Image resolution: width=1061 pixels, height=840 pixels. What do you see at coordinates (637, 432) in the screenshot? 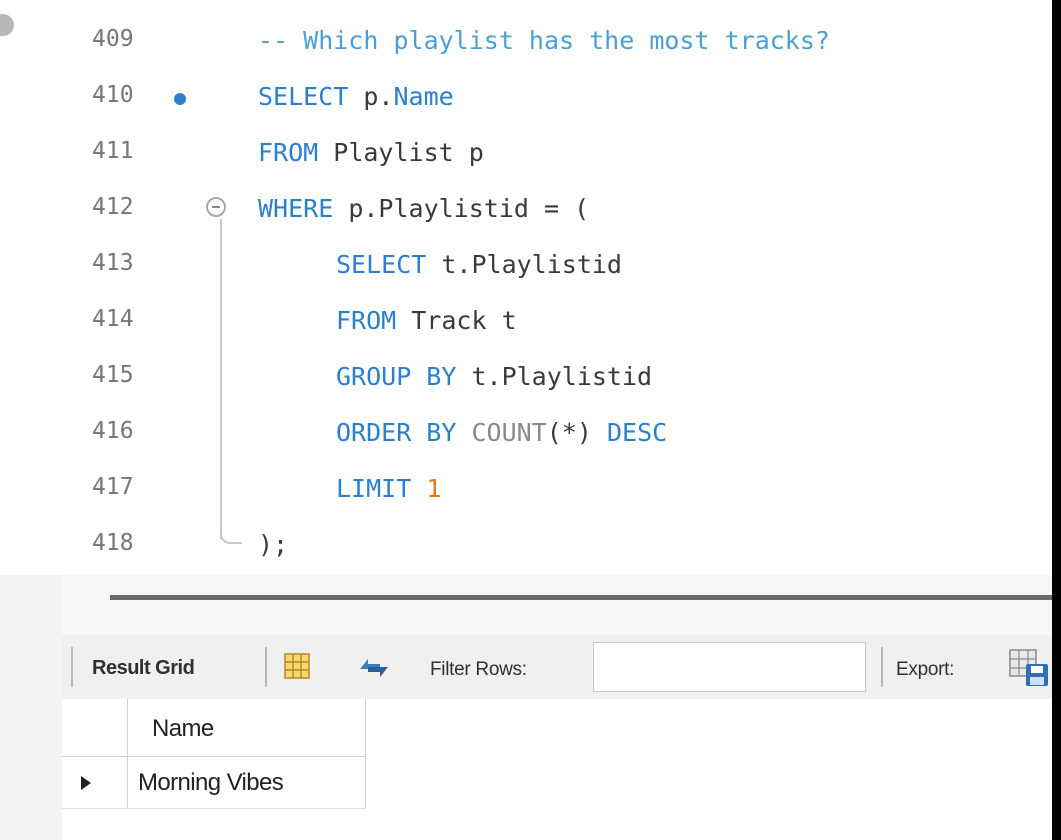
I see `sql-keyword: DESC` at bounding box center [637, 432].